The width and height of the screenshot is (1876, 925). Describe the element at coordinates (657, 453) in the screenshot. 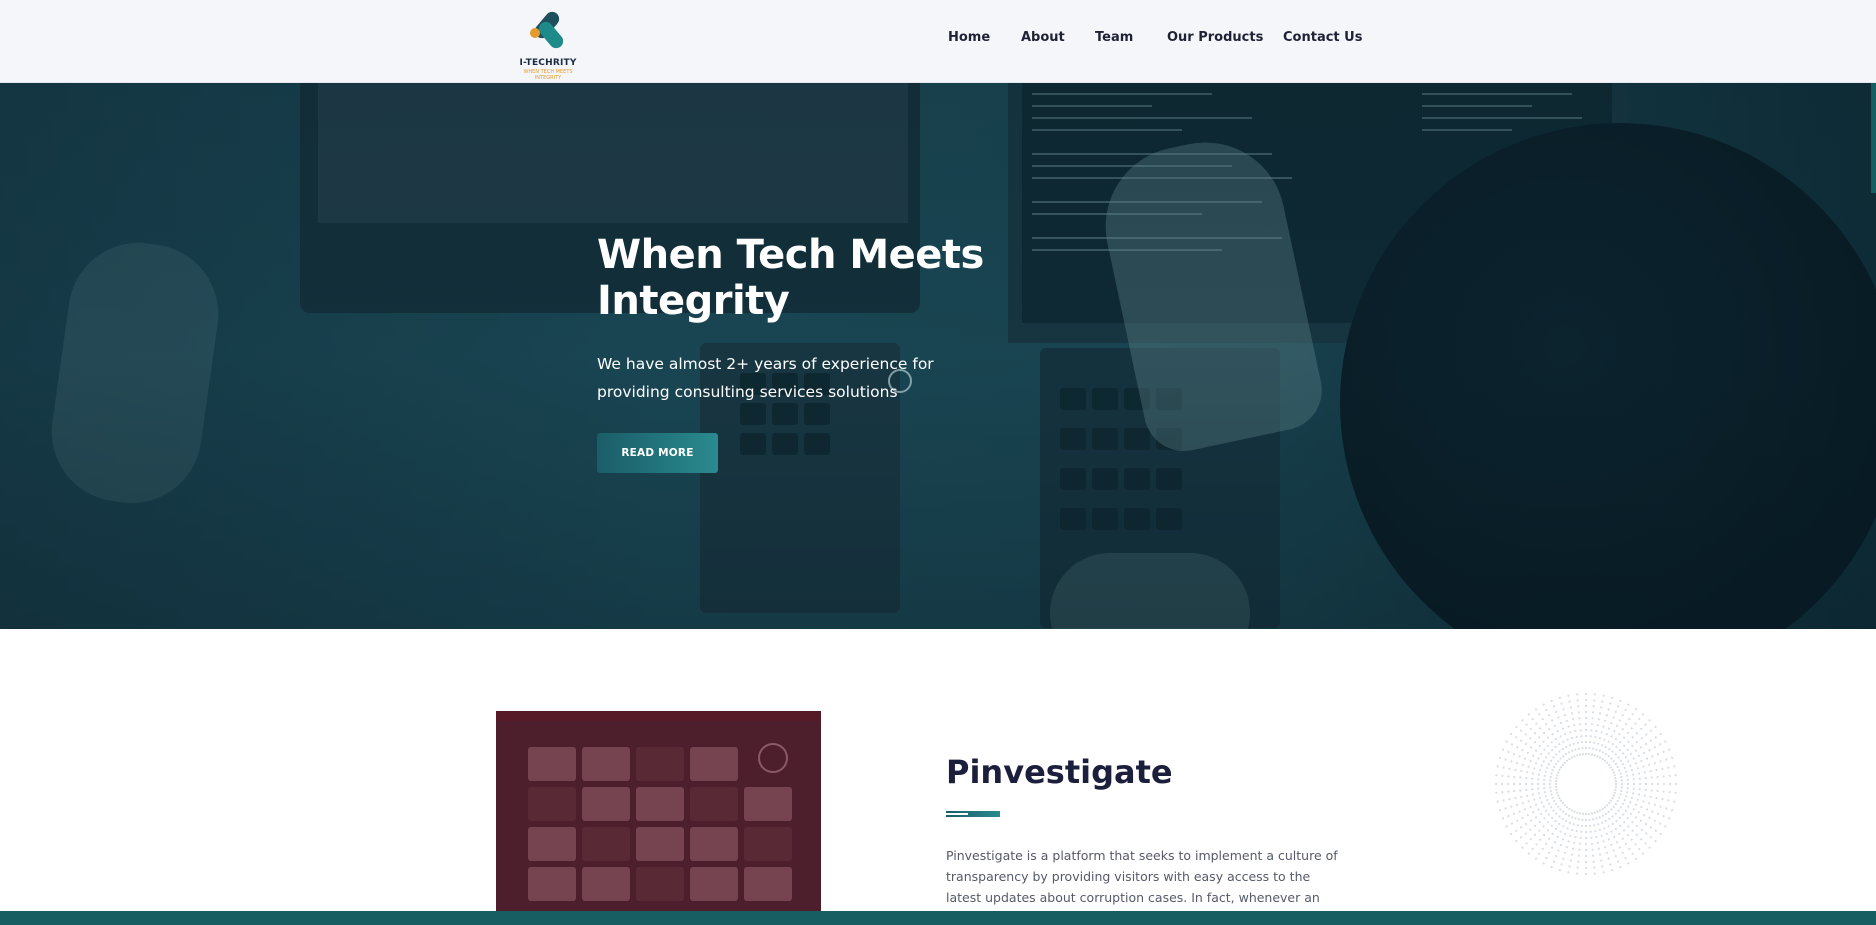

I see `read-more-button: READ MORE` at that location.